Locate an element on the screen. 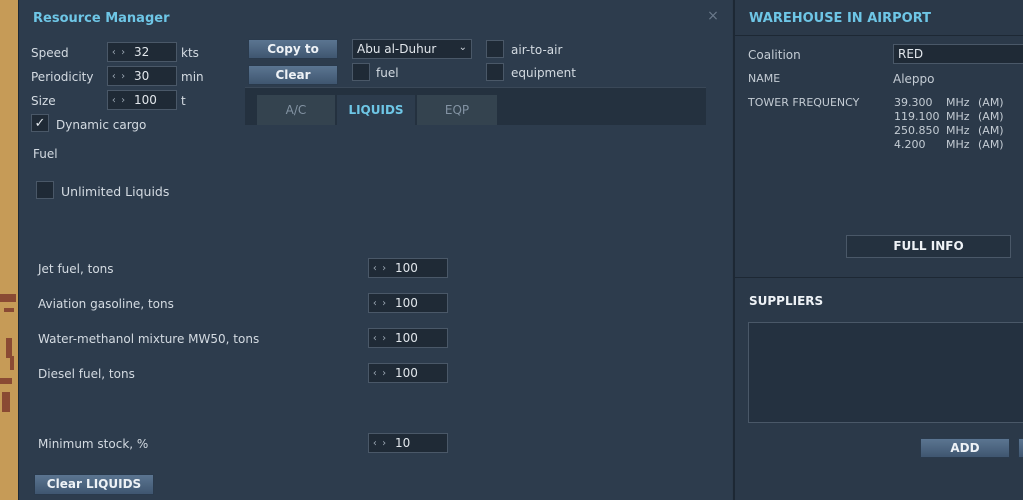 The image size is (1023, 500). fuel-filter-label: fuel is located at coordinates (387, 73).